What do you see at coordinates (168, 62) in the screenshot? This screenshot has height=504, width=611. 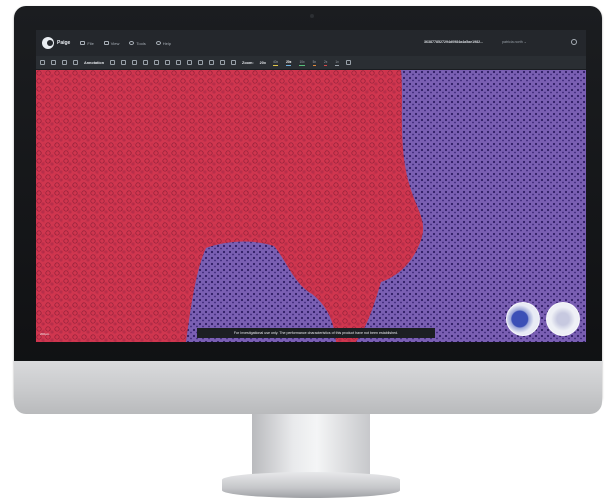 I see `text-icon` at bounding box center [168, 62].